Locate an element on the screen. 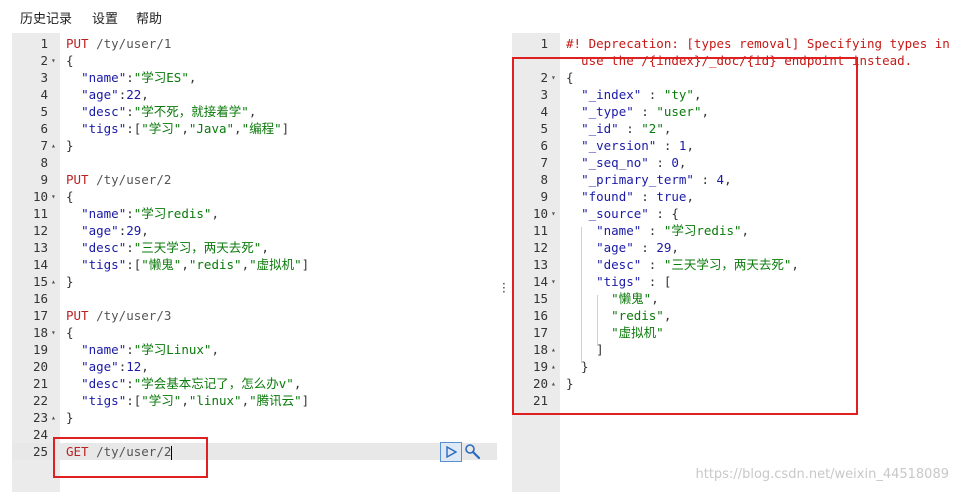 The width and height of the screenshot is (957, 492). code-text: "age":12, is located at coordinates (107, 366).